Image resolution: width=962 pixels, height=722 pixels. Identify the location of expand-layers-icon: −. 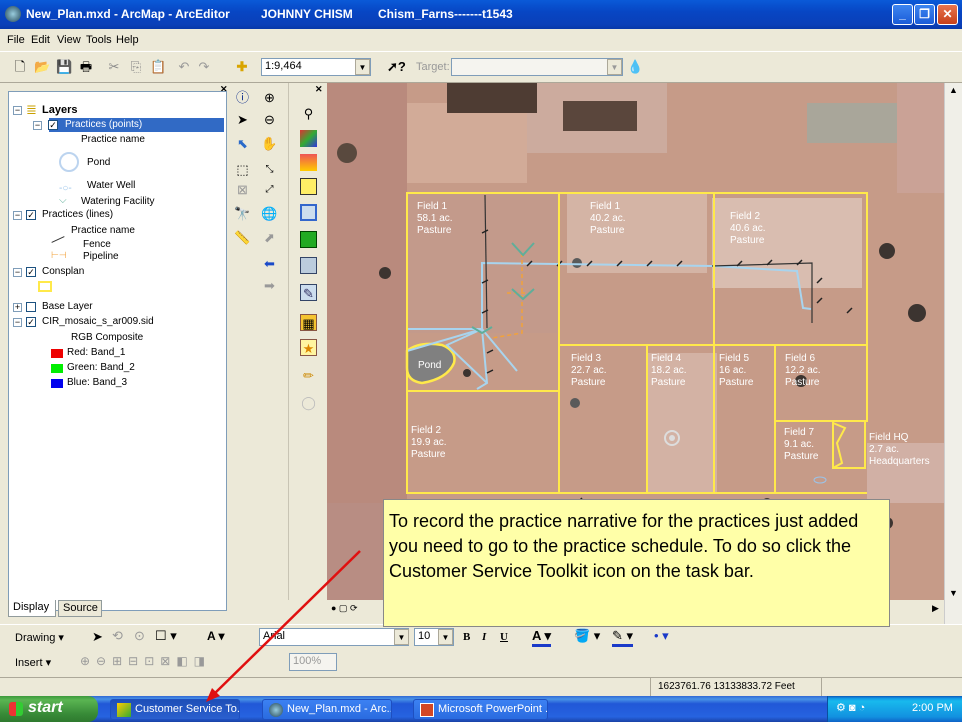
(17, 110).